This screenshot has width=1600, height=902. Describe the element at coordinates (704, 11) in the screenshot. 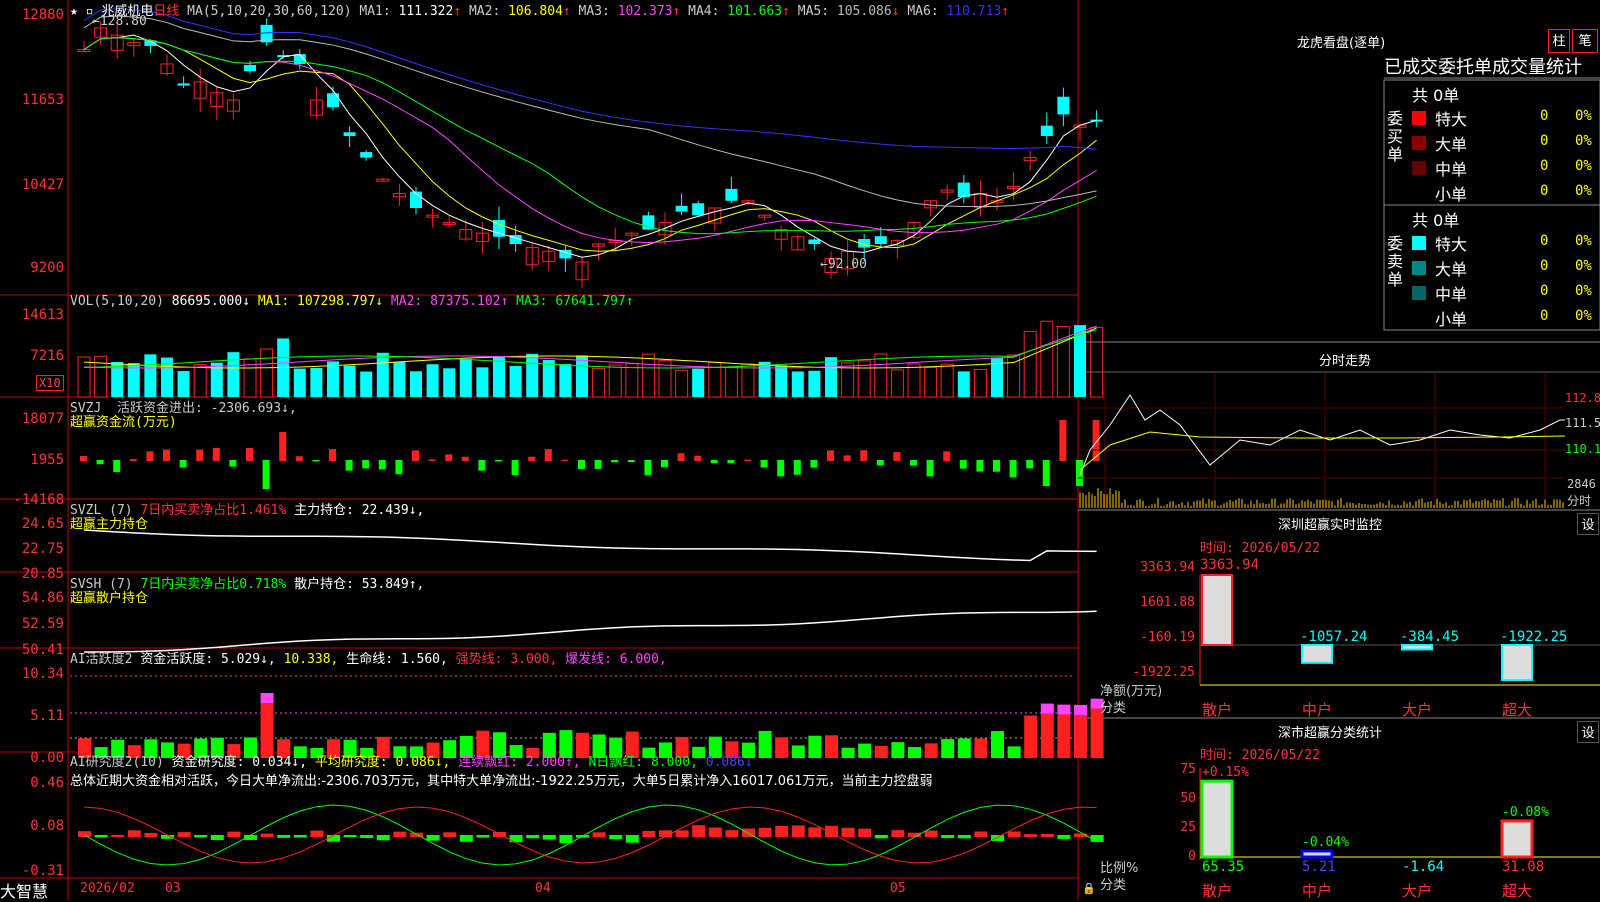

I see `ma-name-3: MA4:` at that location.